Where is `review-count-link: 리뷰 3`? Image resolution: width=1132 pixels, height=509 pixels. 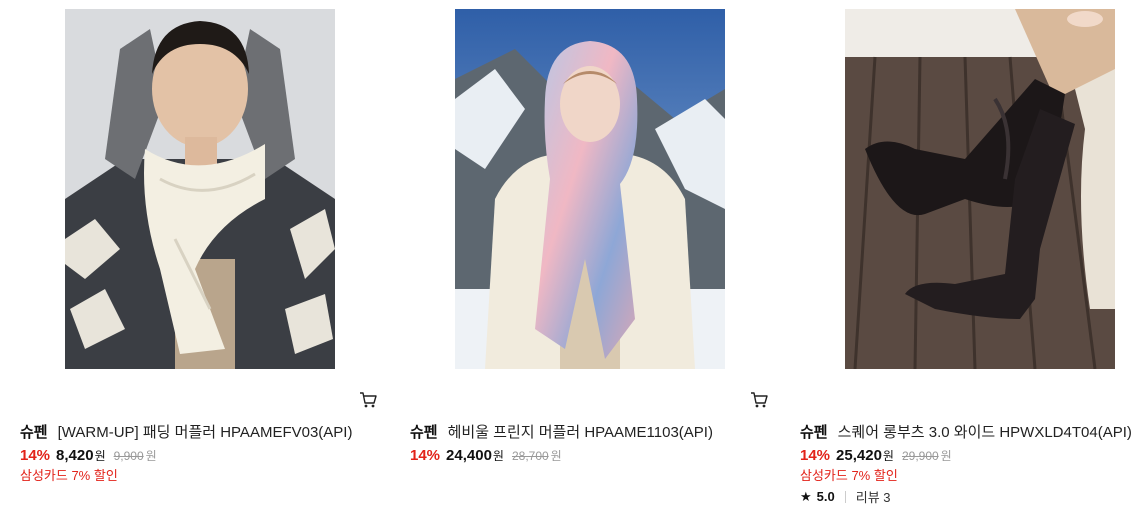 review-count-link: 리뷰 3 is located at coordinates (873, 496).